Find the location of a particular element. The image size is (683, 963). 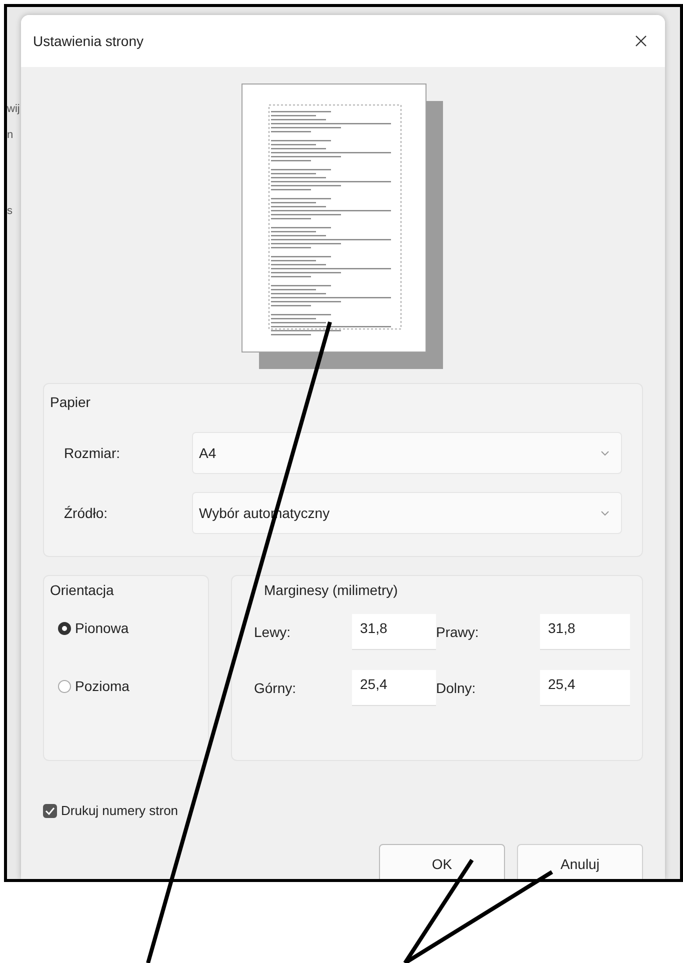

checkbox-option: Drukuj numery stron is located at coordinates (343, 810).